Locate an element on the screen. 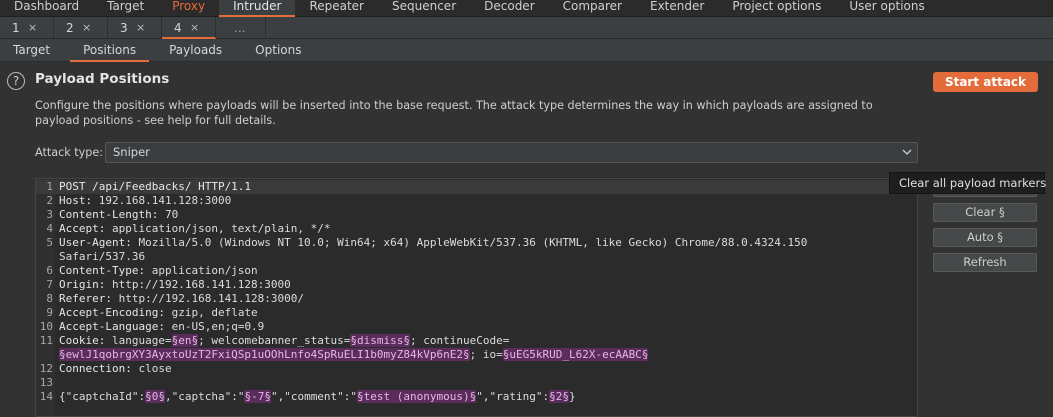 Image resolution: width=1053 pixels, height=417 pixels. attack-tab-1: 1 × is located at coordinates (27, 28).